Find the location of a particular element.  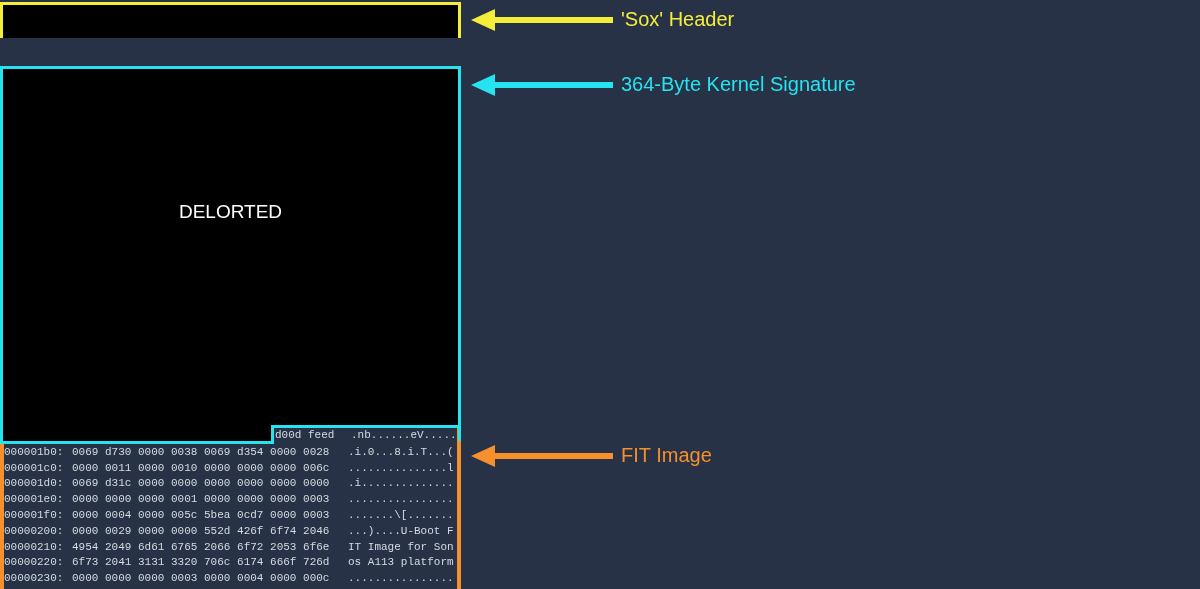

offset-cell-text: 00000220: is located at coordinates (34, 562).